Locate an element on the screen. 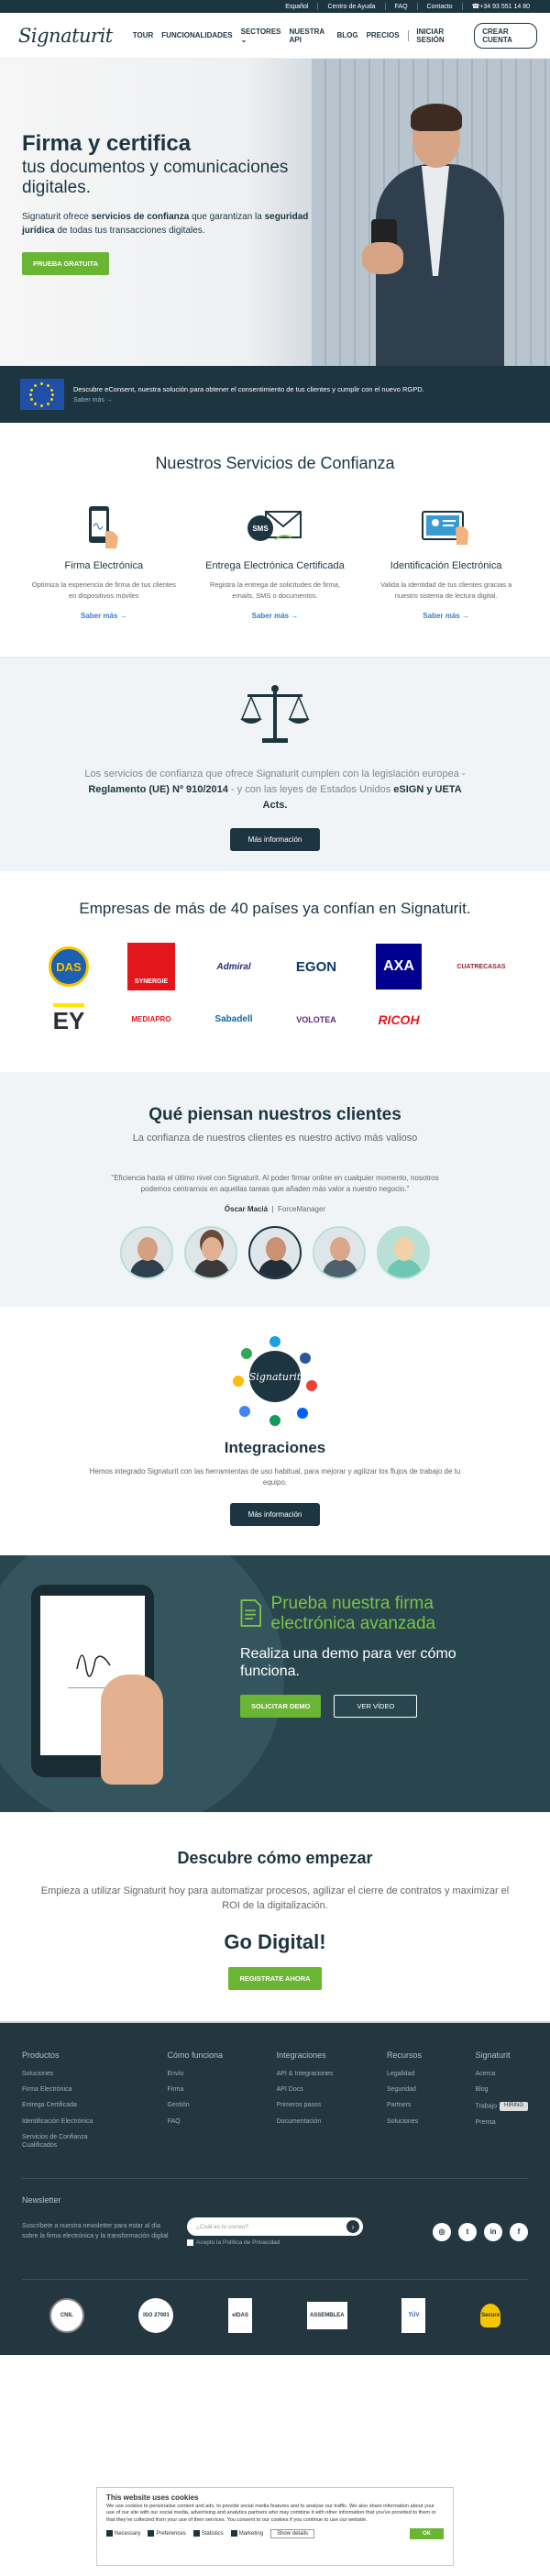 The width and height of the screenshot is (550, 2576). footer-link-trabajo: Trabajo HIRING is located at coordinates (502, 2106).